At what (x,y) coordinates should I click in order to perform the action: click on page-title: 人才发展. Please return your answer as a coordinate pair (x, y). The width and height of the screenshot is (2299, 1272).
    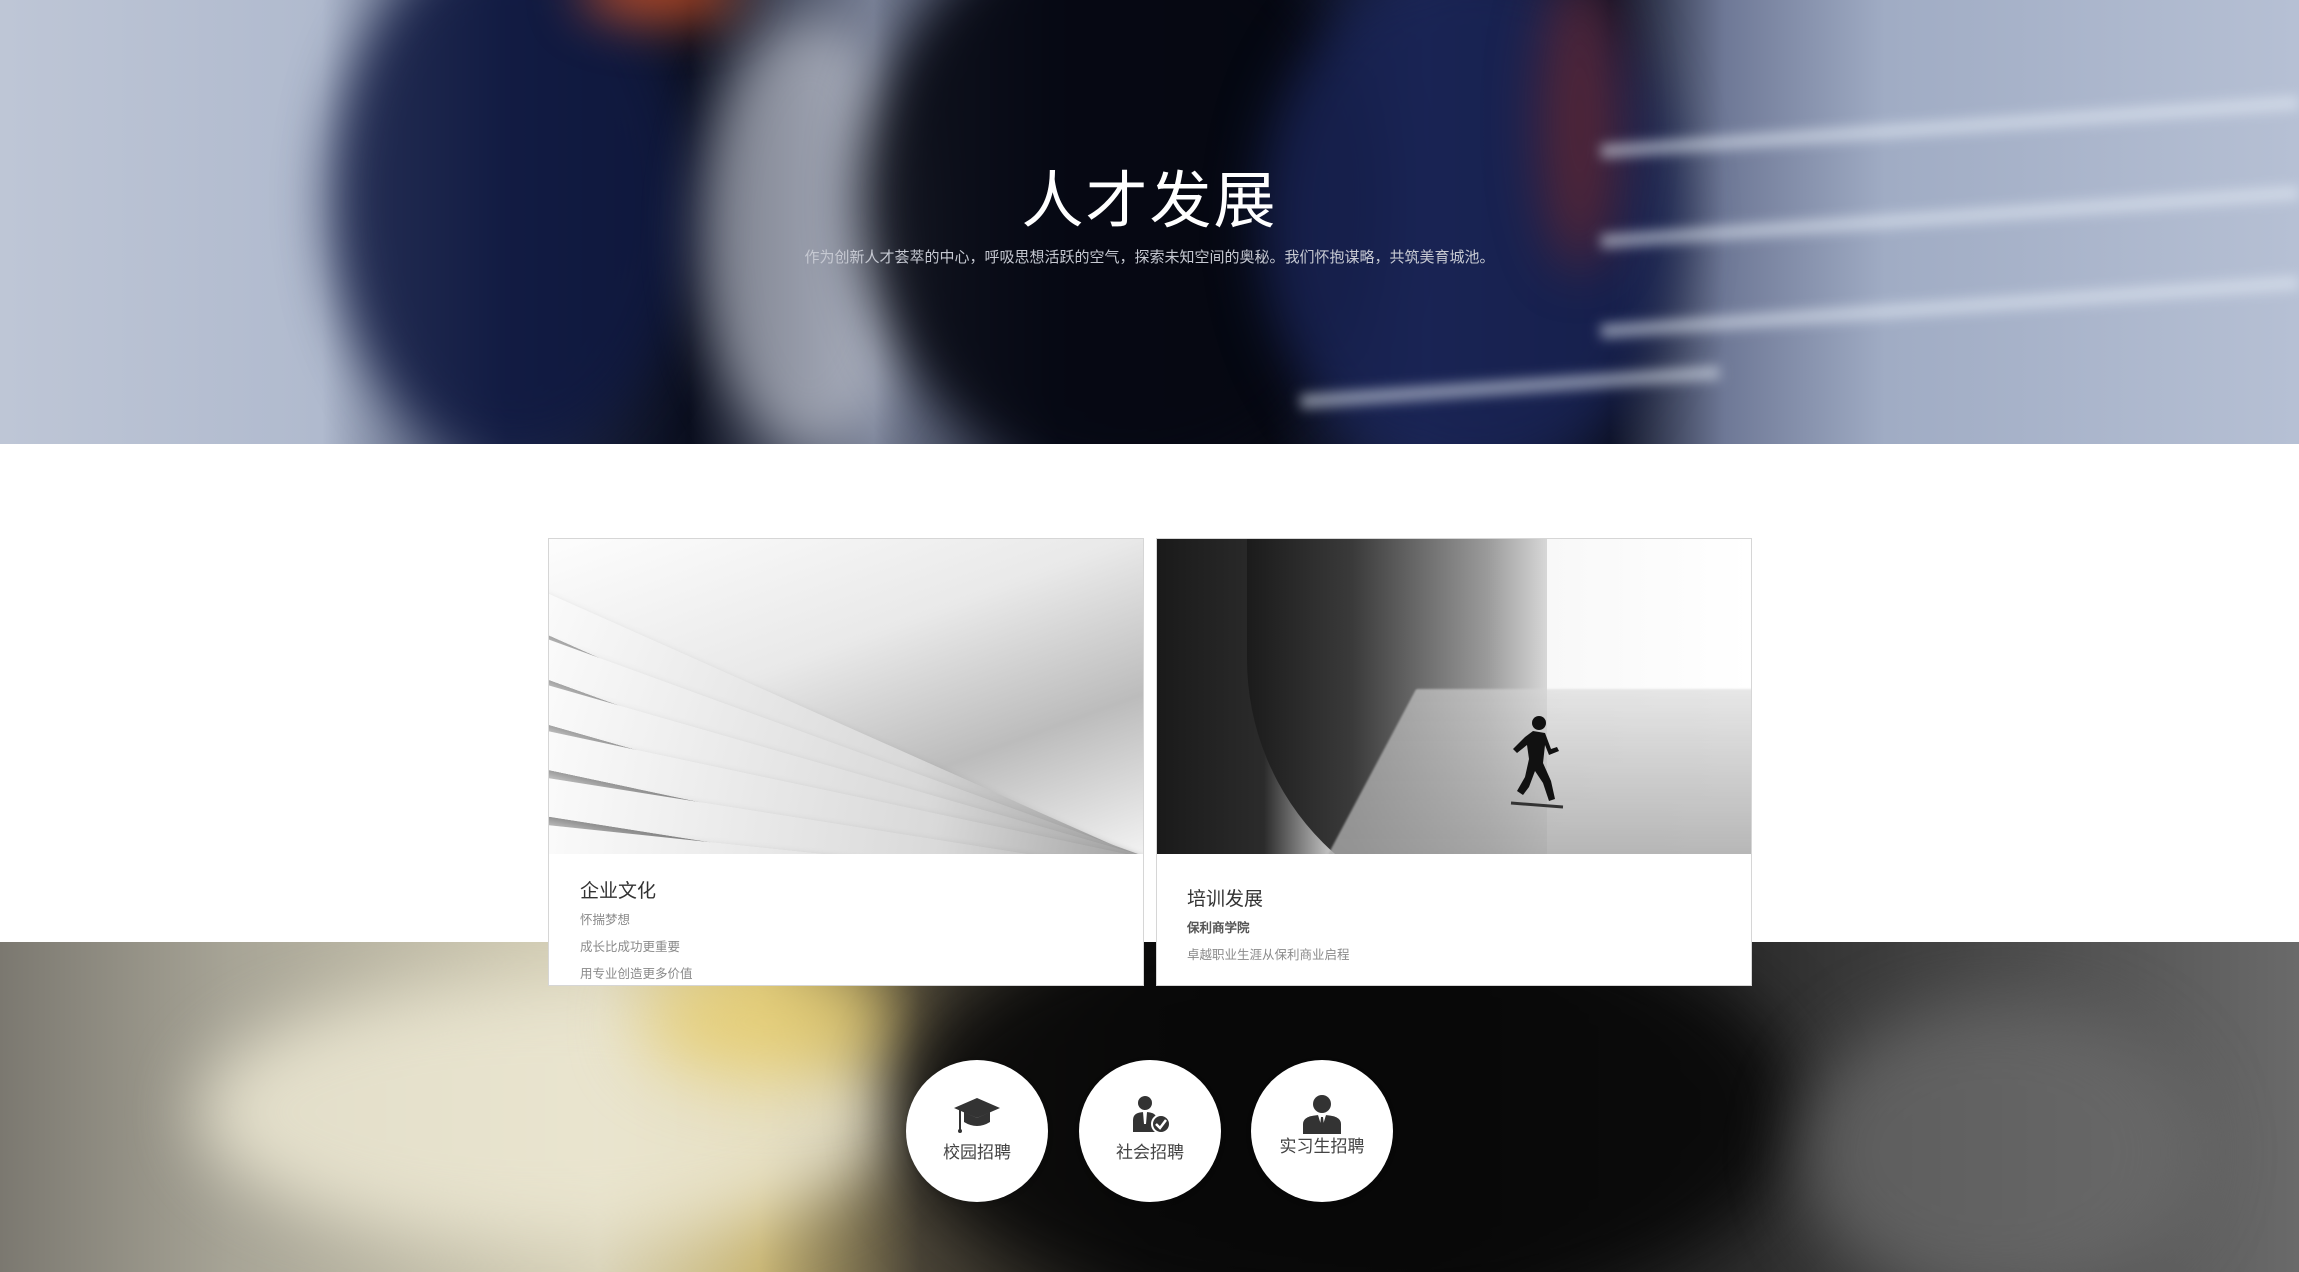
    Looking at the image, I should click on (1149, 200).